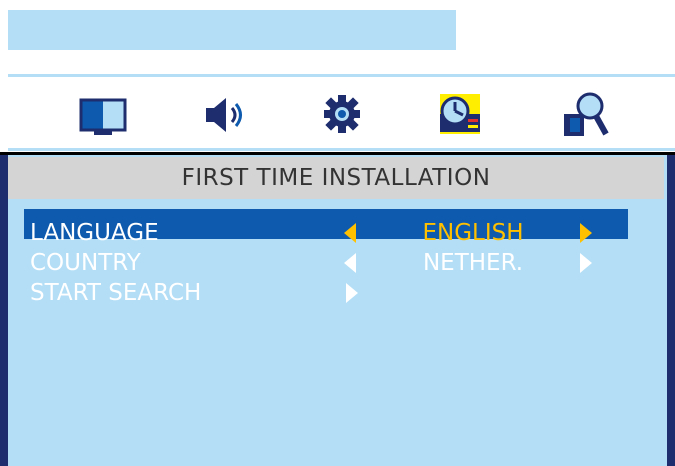 This screenshot has height=466, width=675. What do you see at coordinates (228, 114) in the screenshot?
I see `sound-icon` at bounding box center [228, 114].